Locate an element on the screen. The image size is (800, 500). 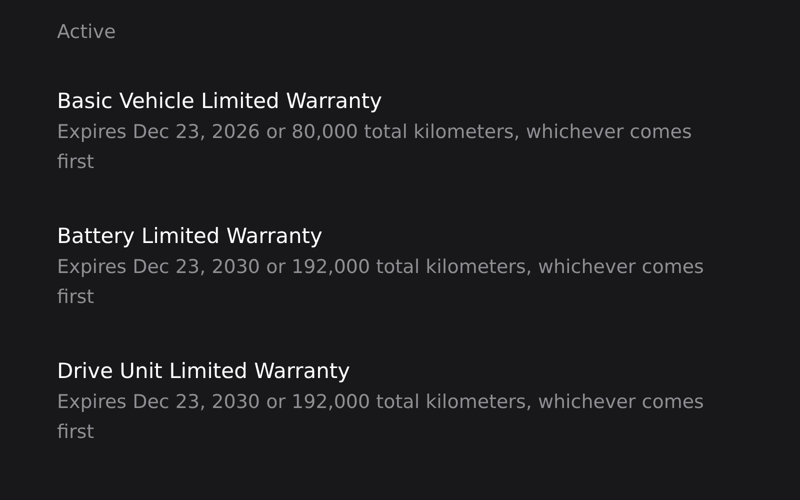
warranty-title: Battery Limited Warranty is located at coordinates (189, 236).